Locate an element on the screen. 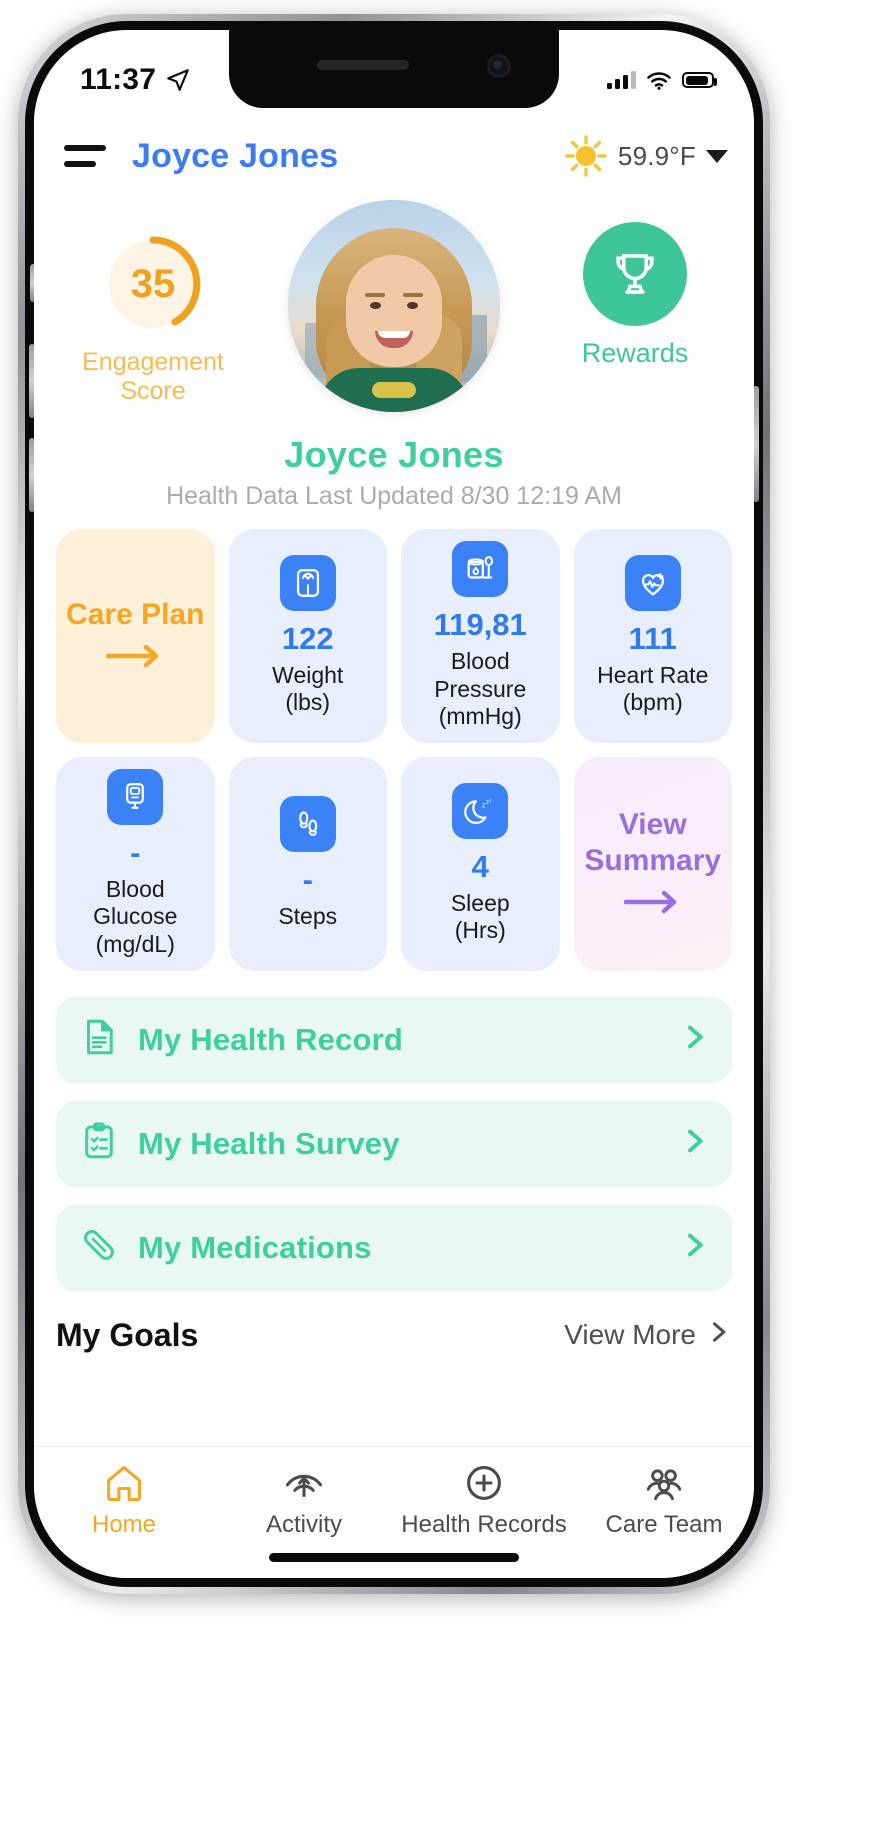  tile-view-summary: View Summary is located at coordinates (652, 863).